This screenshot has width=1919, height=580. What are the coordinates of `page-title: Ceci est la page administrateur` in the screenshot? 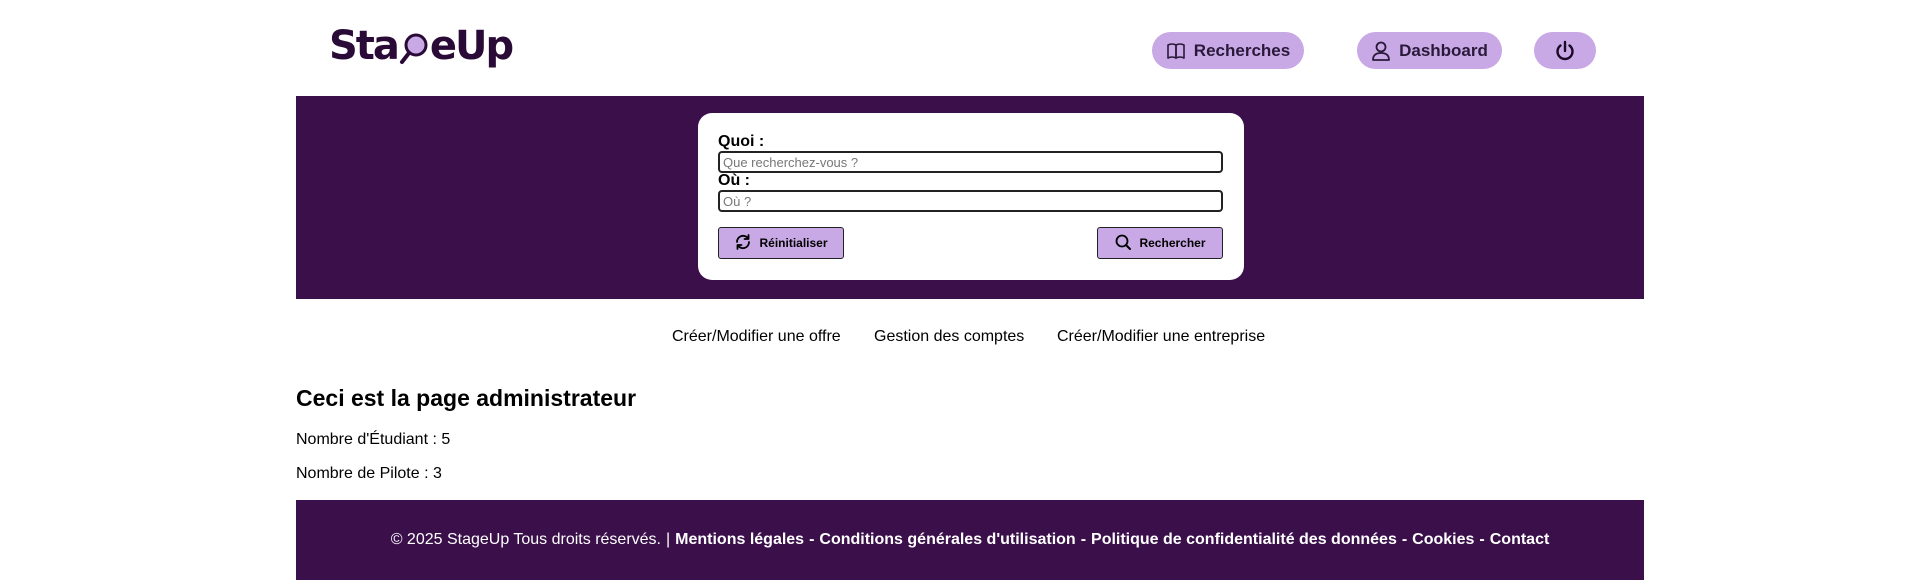 It's located at (466, 398).